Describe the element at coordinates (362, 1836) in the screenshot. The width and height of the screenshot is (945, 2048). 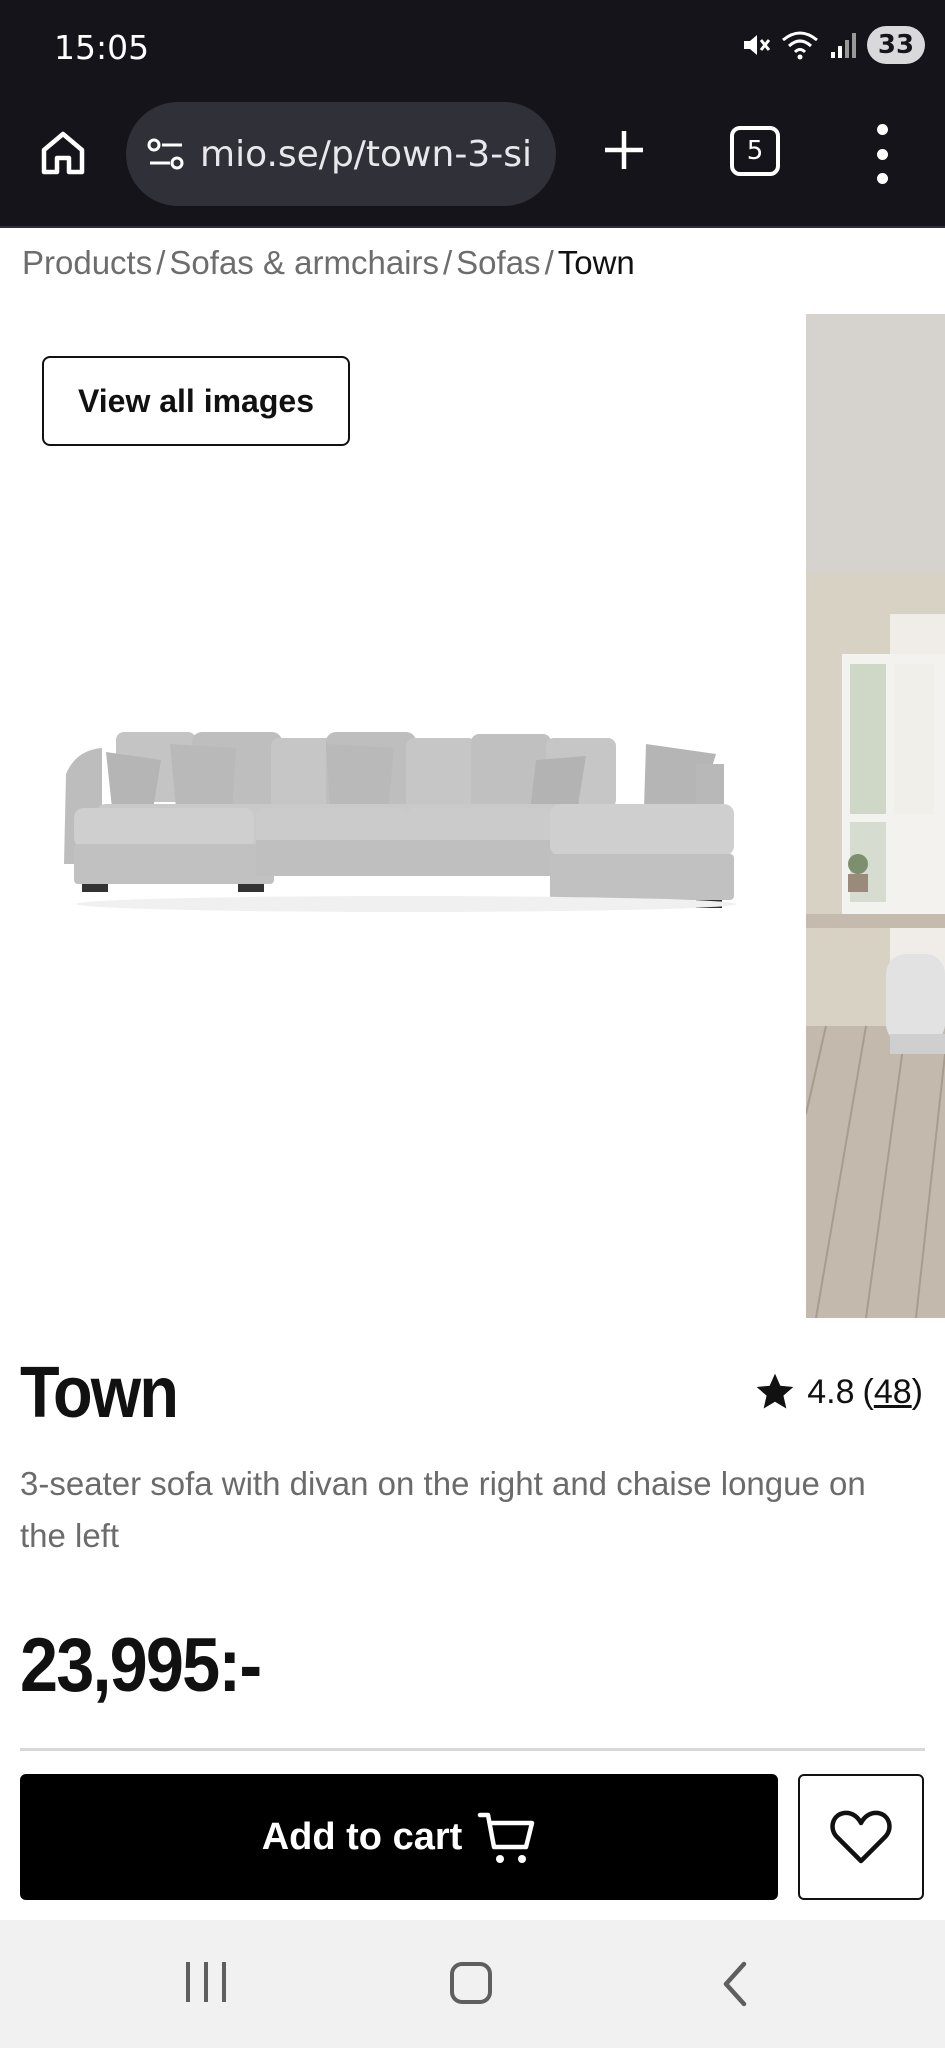
I see `add-to-cart-label: Add to cart` at that location.